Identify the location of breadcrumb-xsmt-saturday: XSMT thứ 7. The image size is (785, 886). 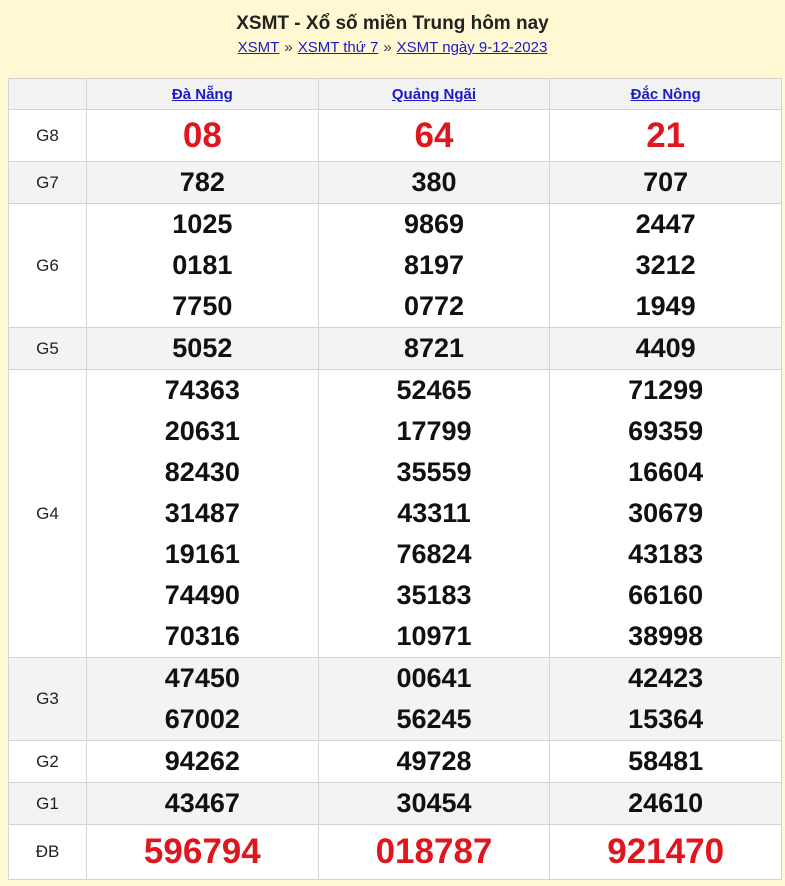
(338, 47).